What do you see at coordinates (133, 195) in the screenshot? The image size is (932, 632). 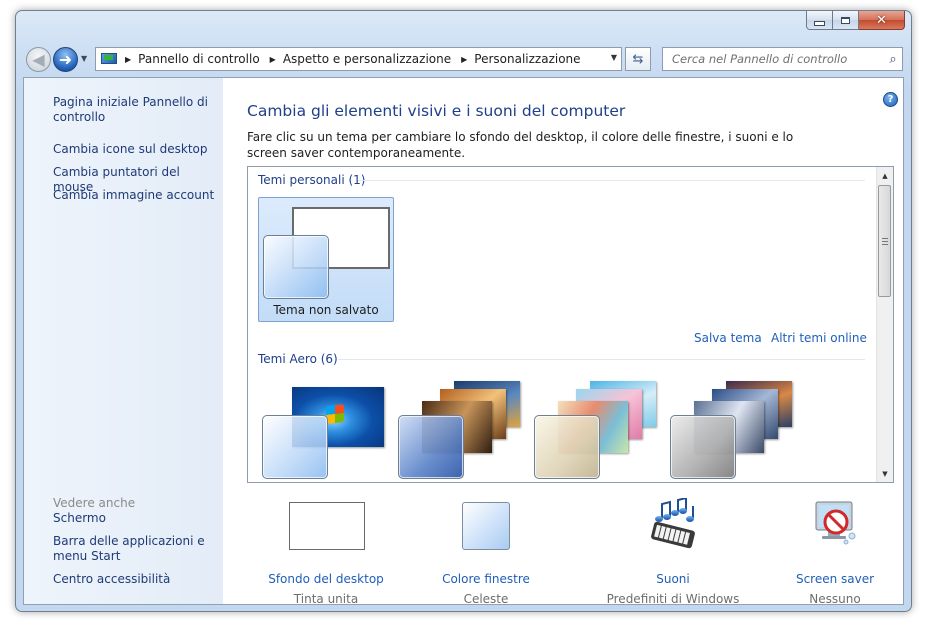 I see `sidebar-link-account-picture: Cambia immagine account` at bounding box center [133, 195].